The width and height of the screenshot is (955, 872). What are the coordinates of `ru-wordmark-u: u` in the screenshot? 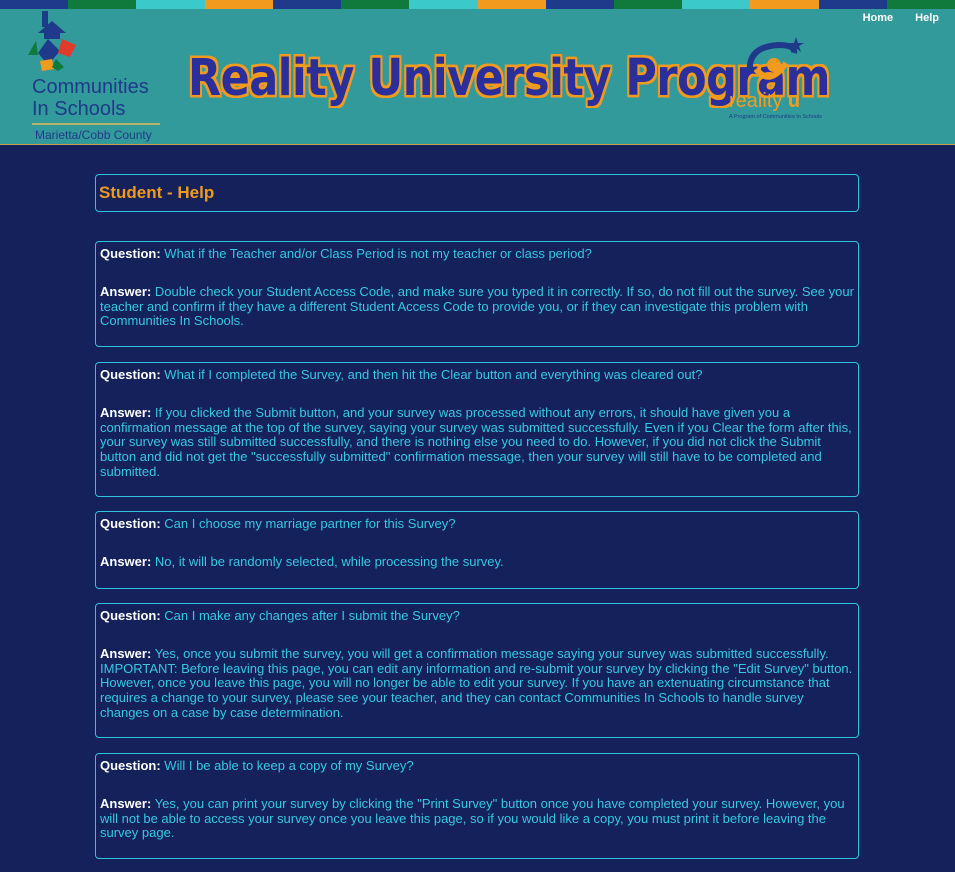 It's located at (794, 101).